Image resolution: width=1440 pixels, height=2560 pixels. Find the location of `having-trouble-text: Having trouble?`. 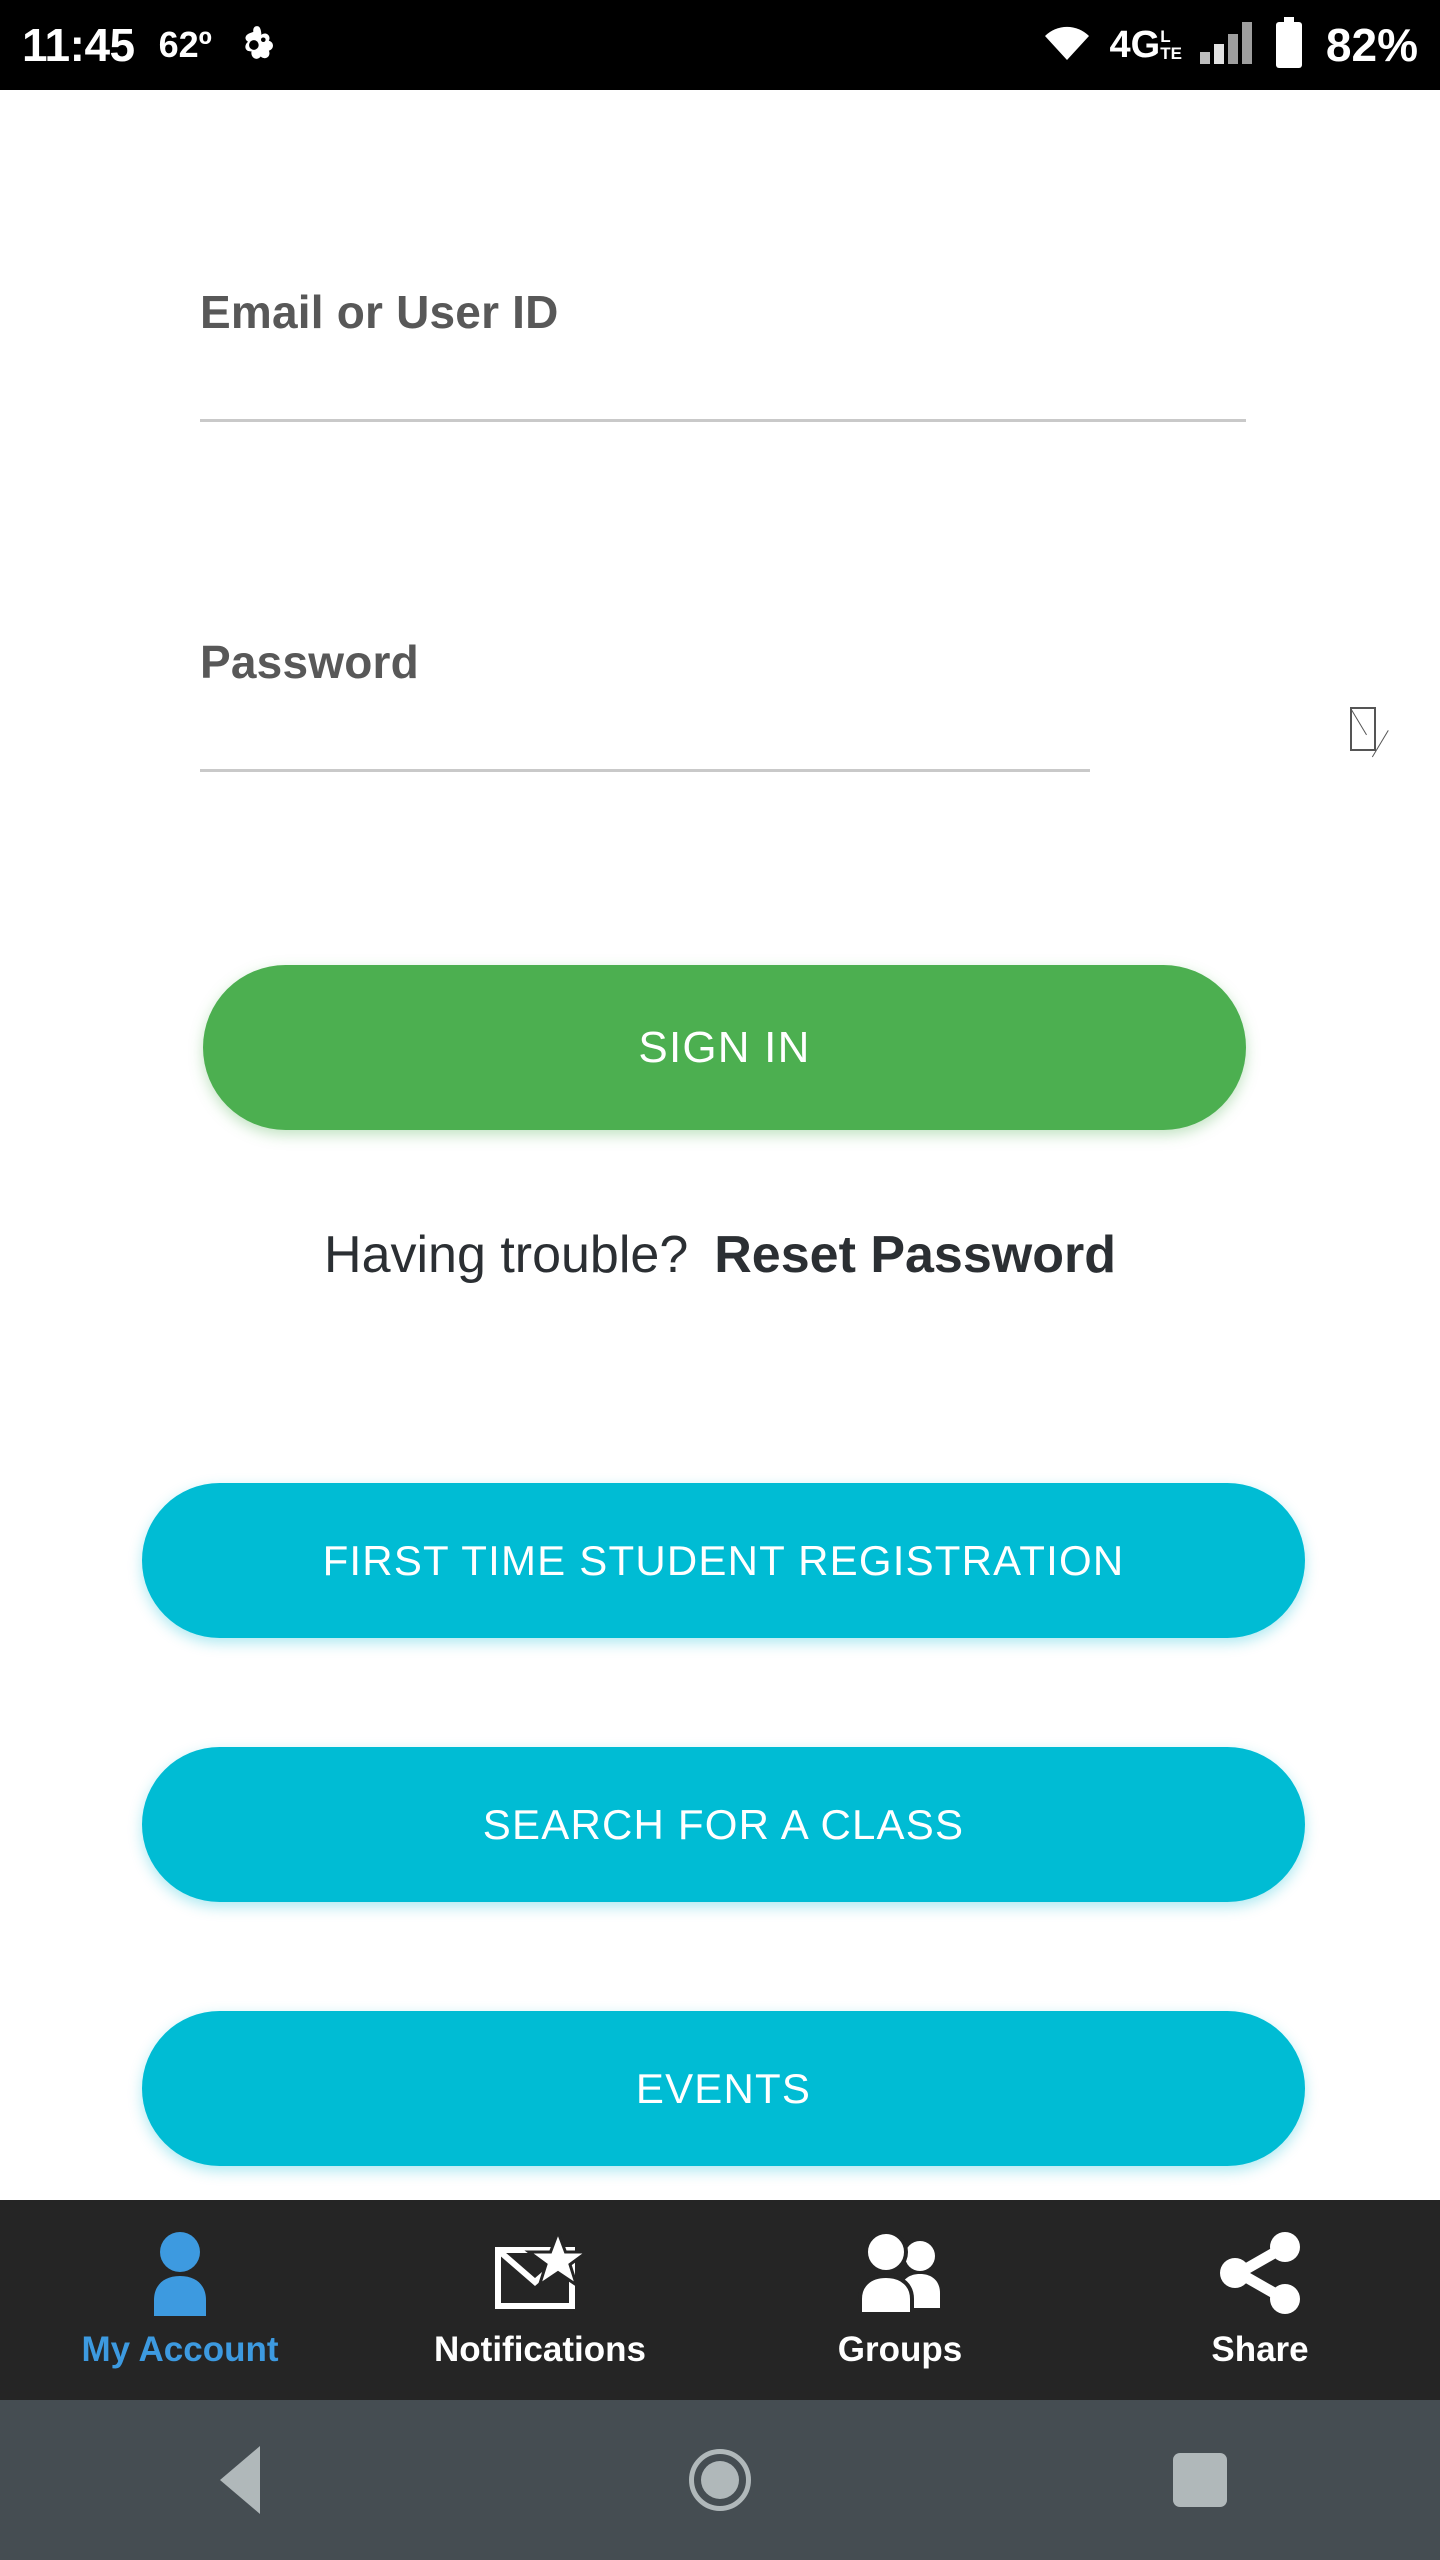

having-trouble-text: Having trouble? is located at coordinates (506, 1255).